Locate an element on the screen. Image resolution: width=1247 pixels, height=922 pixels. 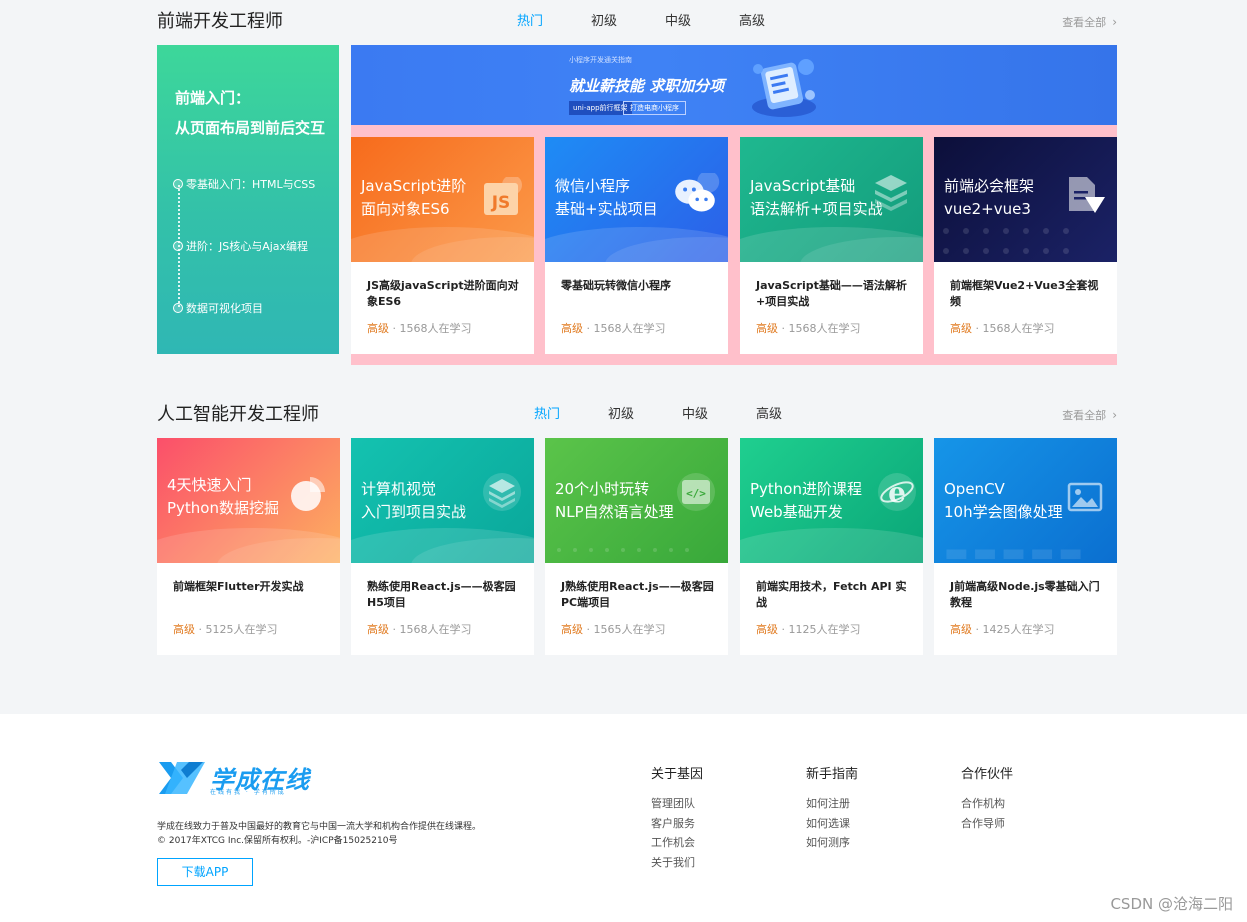
footer-link: 关于我们 is located at coordinates (677, 863).